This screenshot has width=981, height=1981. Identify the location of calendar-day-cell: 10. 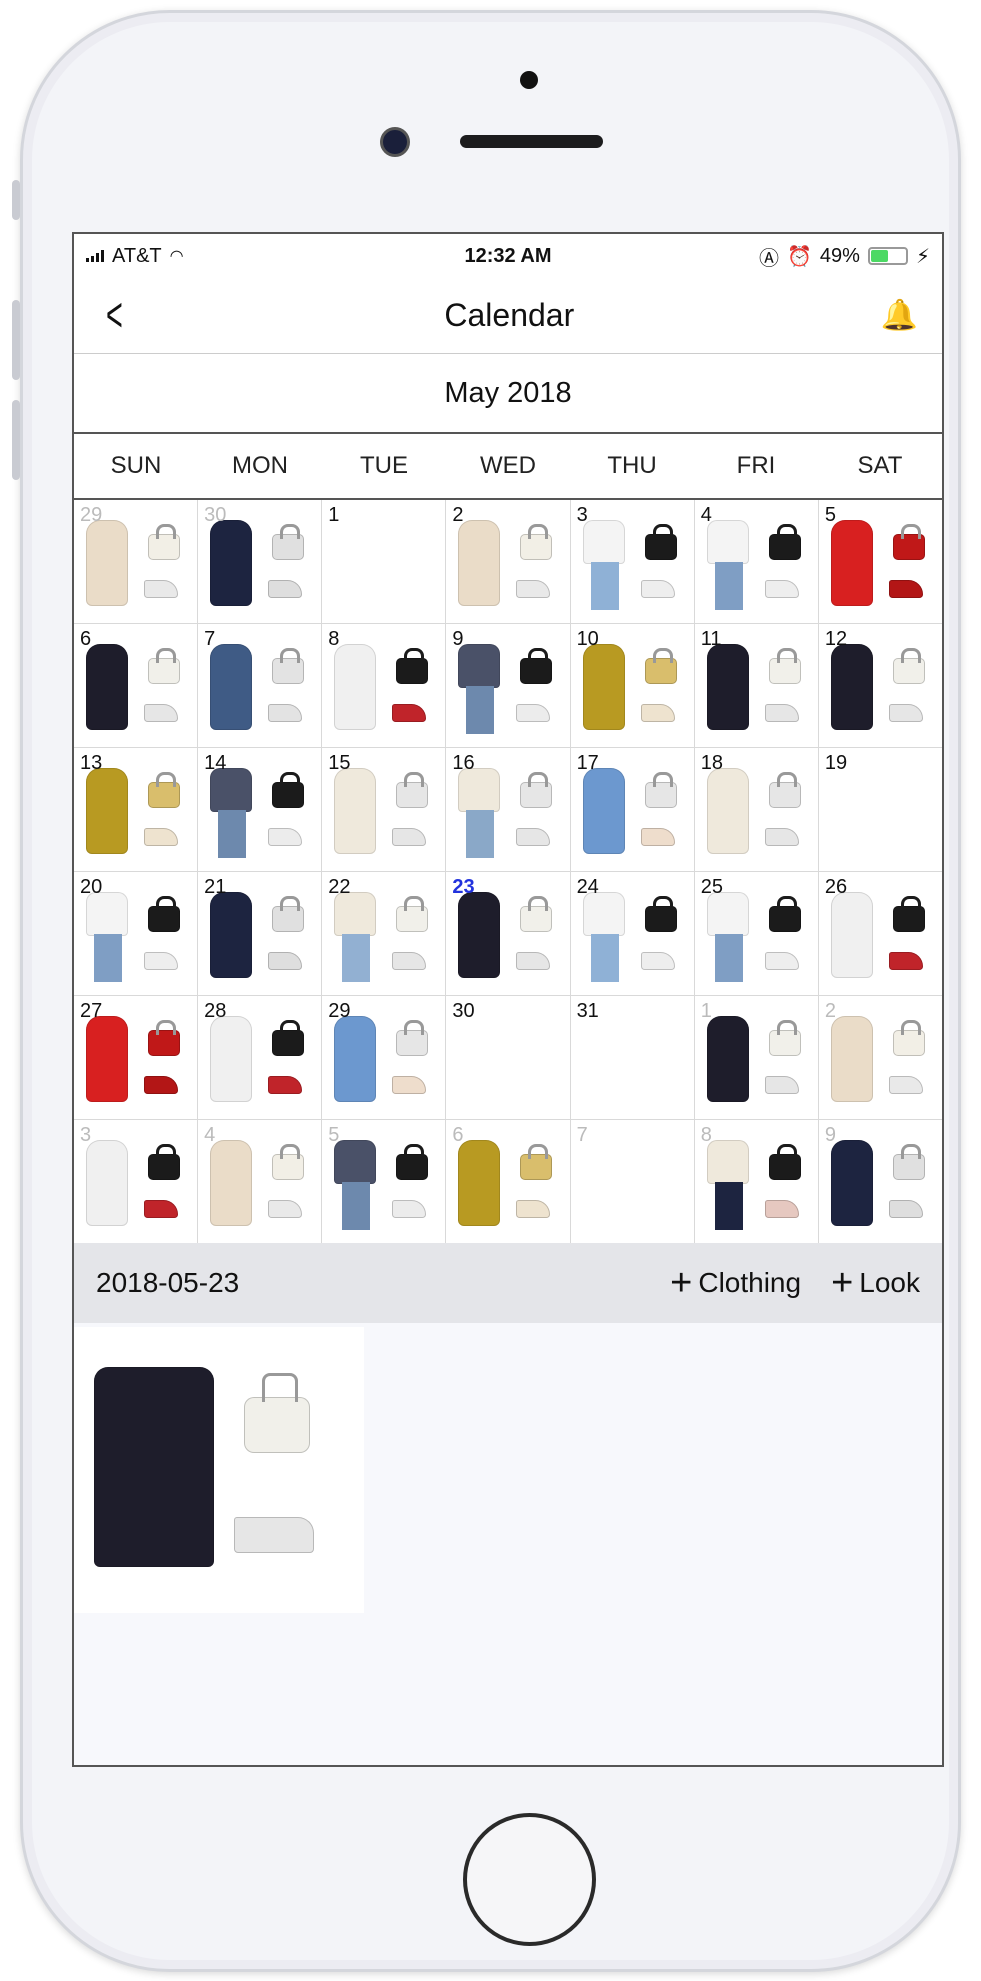
(632, 685).